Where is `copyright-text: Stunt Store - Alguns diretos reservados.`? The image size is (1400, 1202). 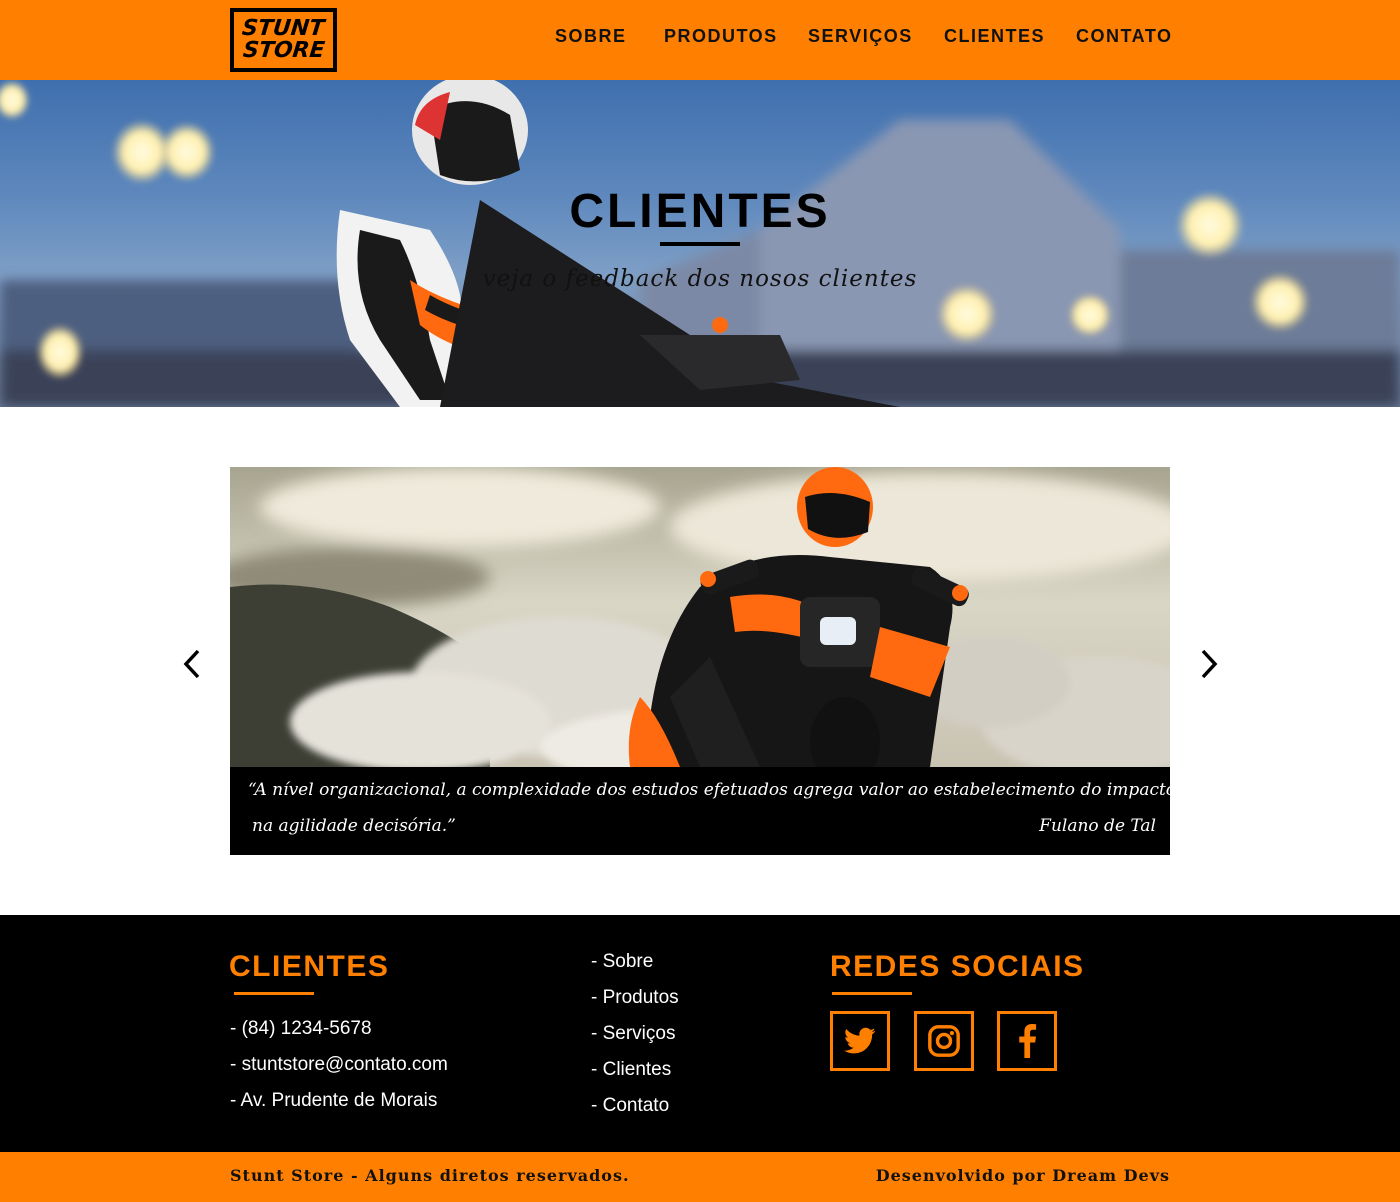 copyright-text: Stunt Store - Alguns diretos reservados. is located at coordinates (430, 1175).